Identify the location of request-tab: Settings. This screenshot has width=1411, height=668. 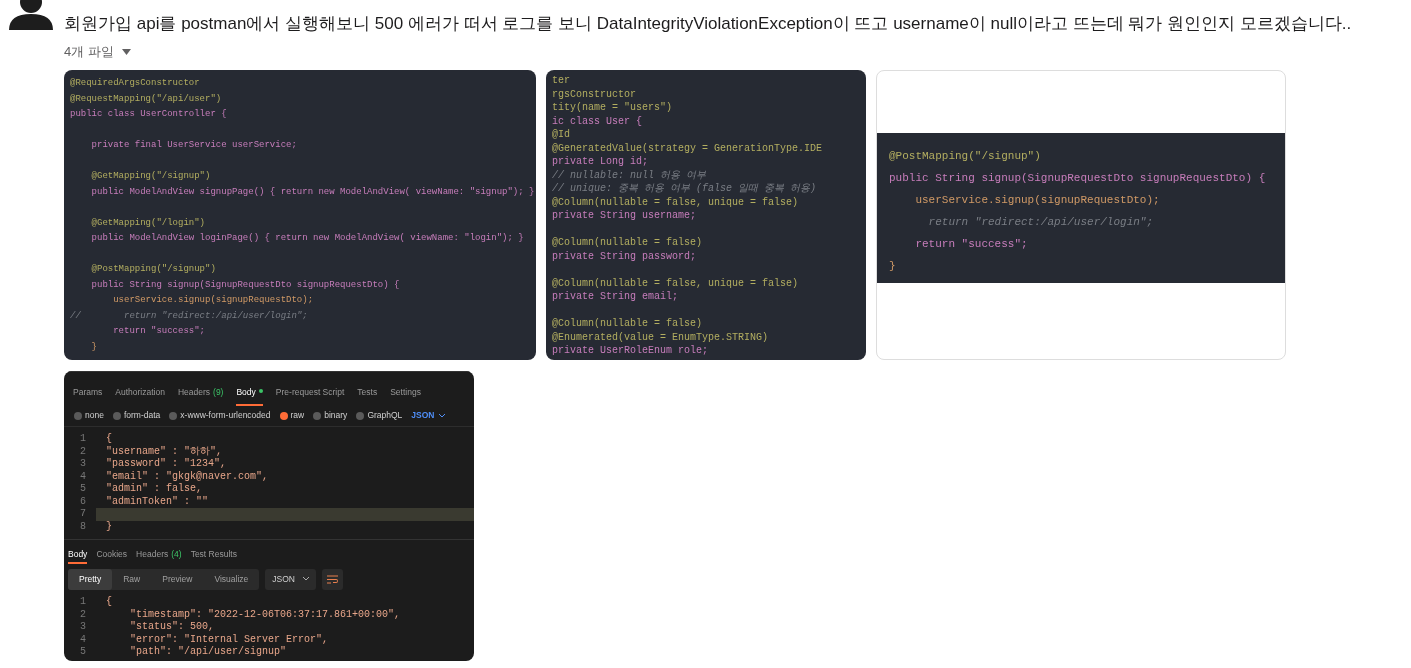
(405, 396).